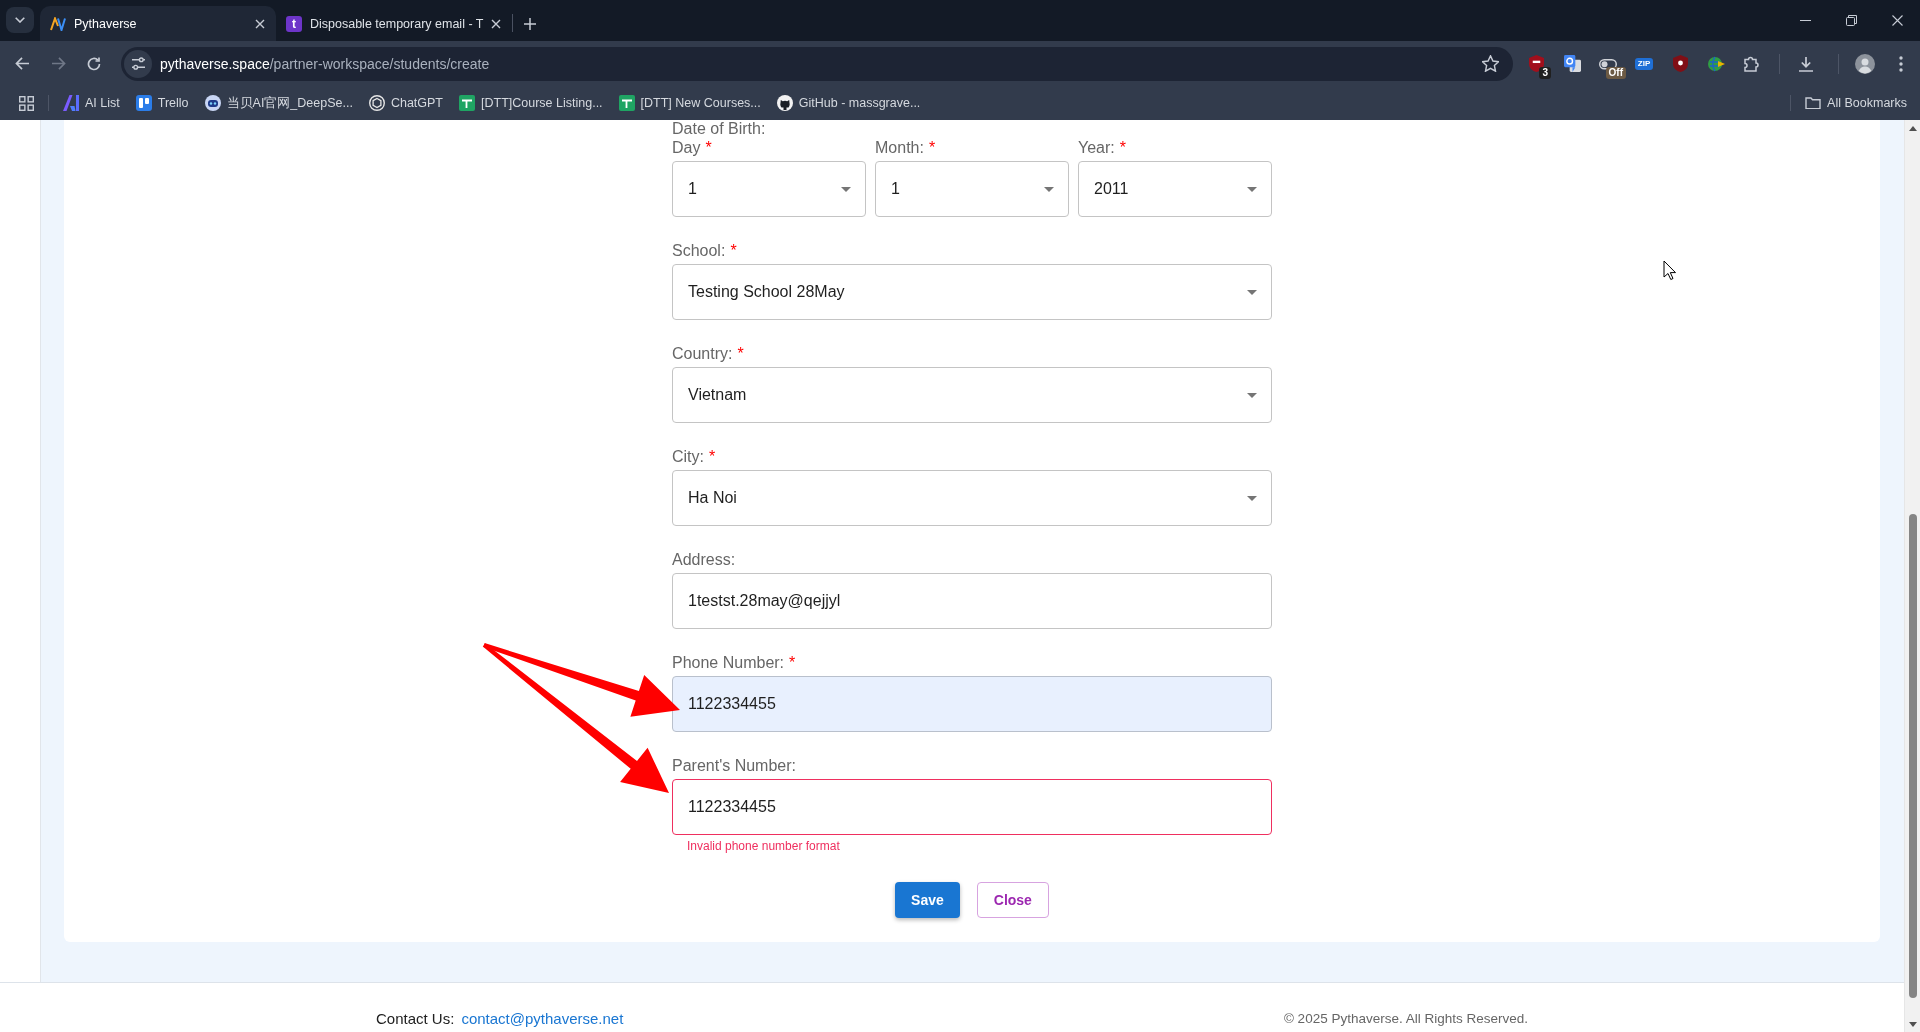 This screenshot has width=1920, height=1032. I want to click on field-label: Address:, so click(704, 560).